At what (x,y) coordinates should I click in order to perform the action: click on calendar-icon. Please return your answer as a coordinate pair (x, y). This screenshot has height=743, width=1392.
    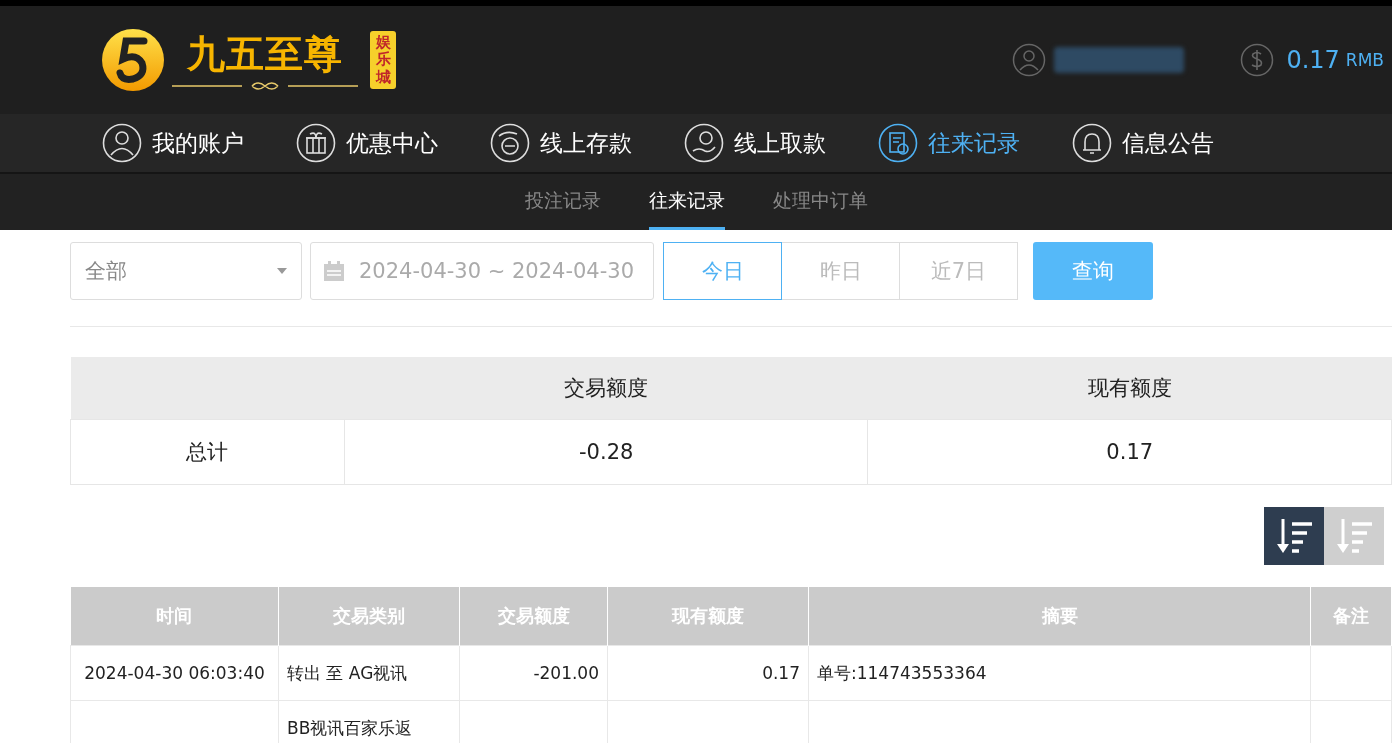
    Looking at the image, I should click on (334, 271).